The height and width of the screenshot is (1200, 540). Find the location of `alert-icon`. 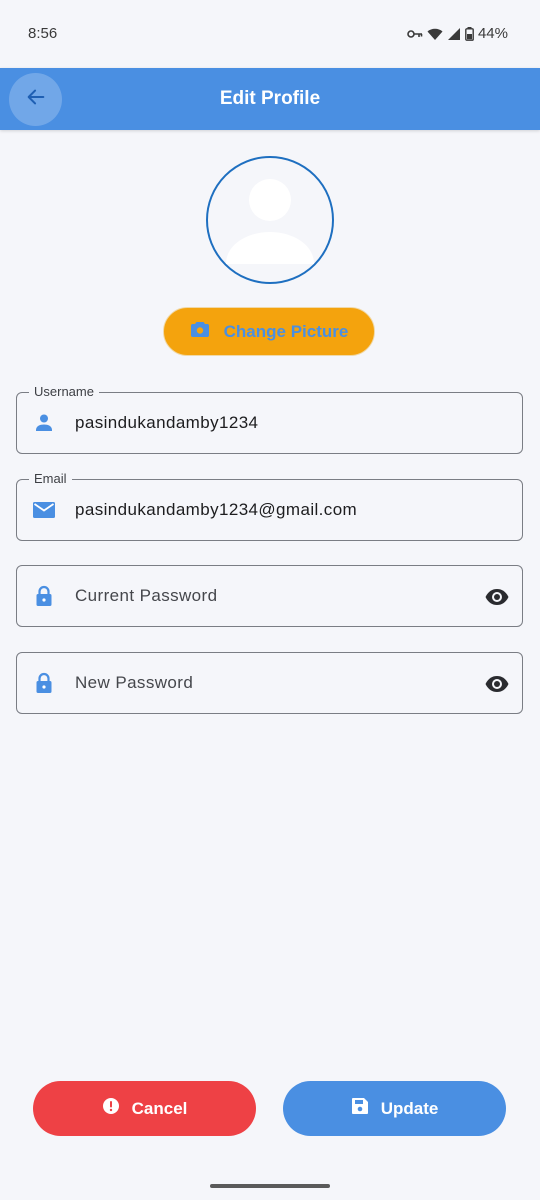

alert-icon is located at coordinates (111, 1108).